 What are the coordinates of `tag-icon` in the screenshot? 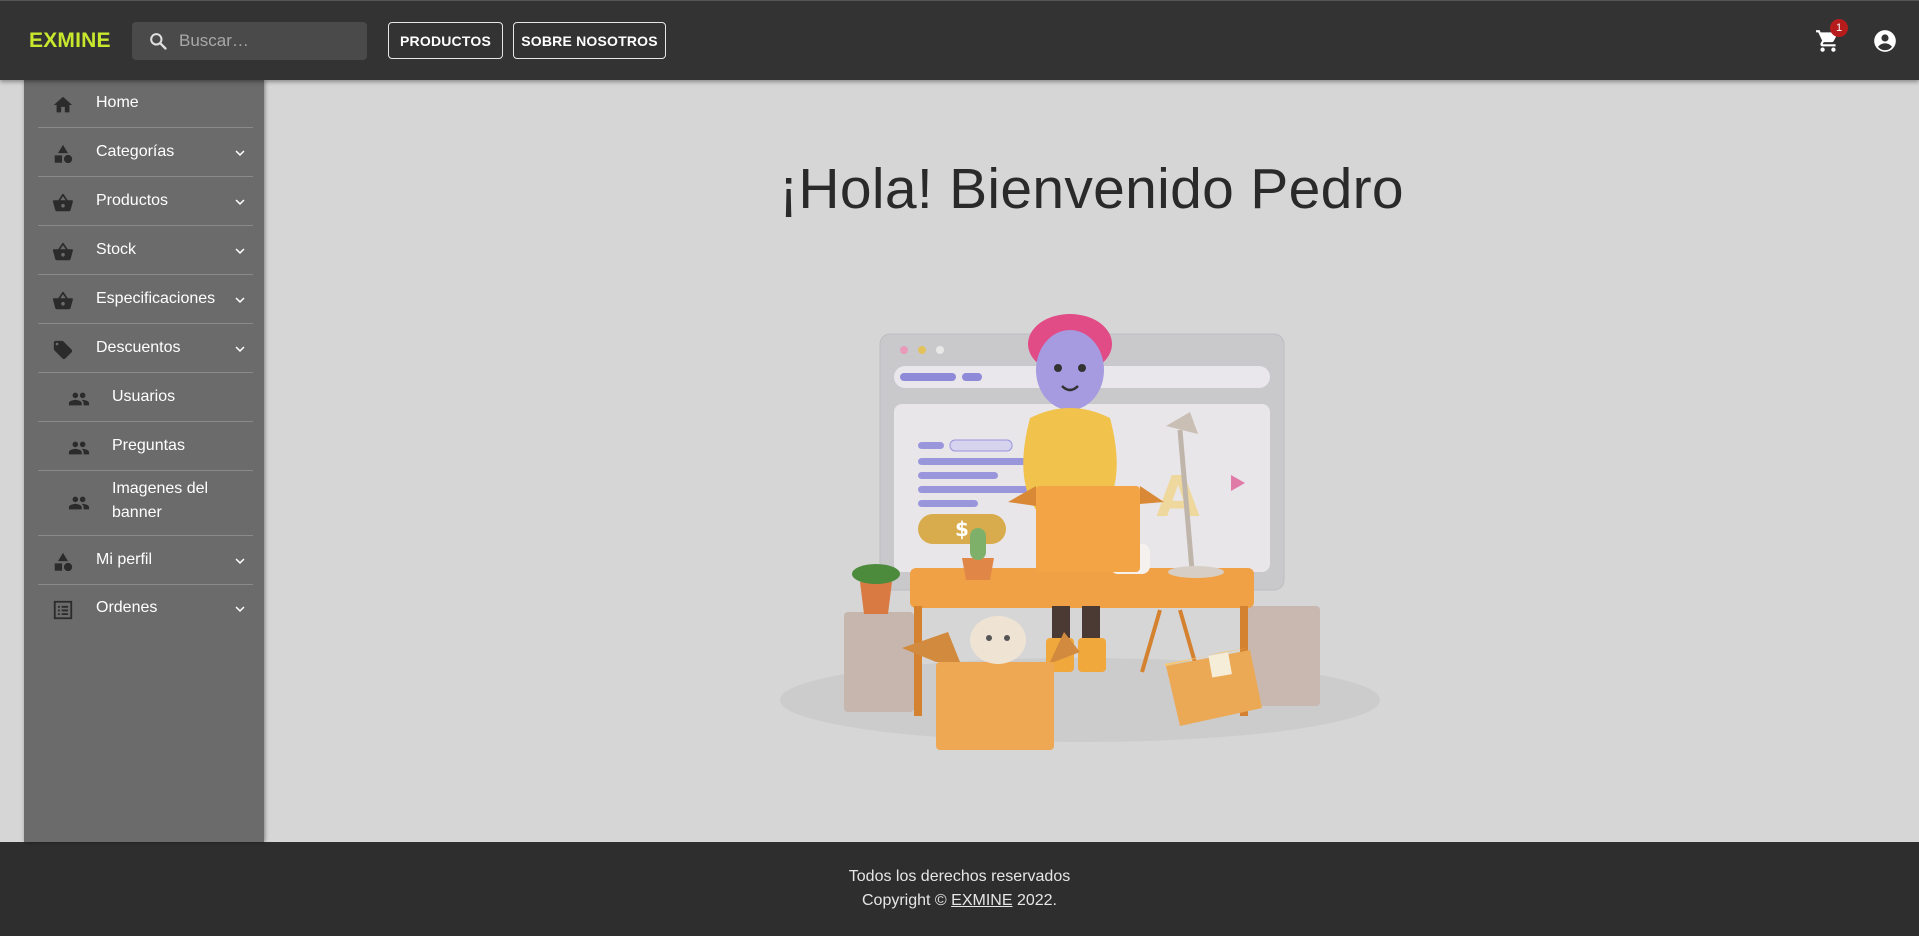 It's located at (63, 350).